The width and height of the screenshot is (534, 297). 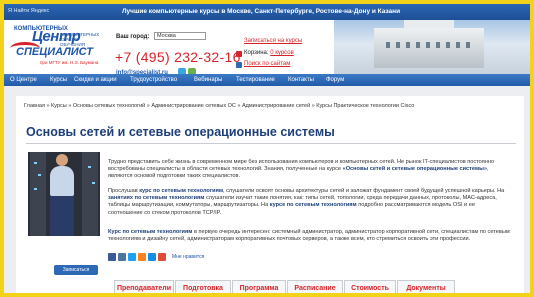 I want to click on cart-status: Корзина: 0 курсов, so click(x=269, y=53).